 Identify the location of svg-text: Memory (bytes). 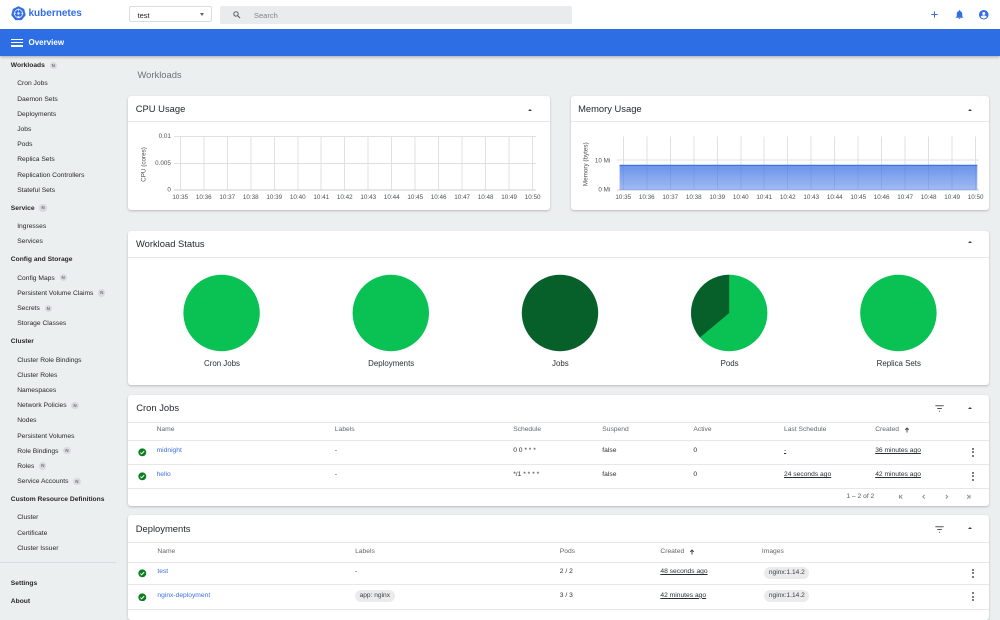
(585, 164).